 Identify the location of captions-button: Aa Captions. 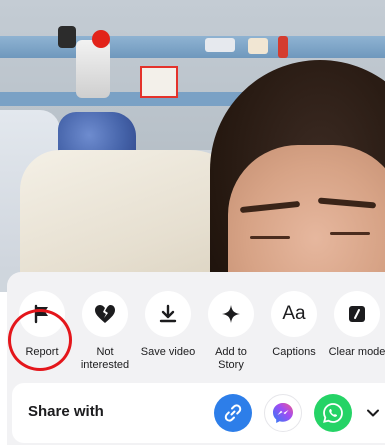
(294, 325).